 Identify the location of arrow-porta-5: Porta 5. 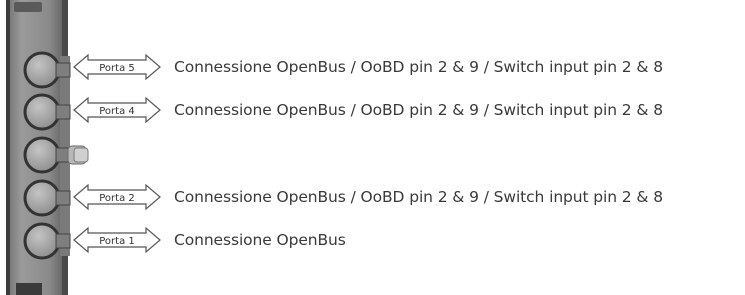
(117, 67).